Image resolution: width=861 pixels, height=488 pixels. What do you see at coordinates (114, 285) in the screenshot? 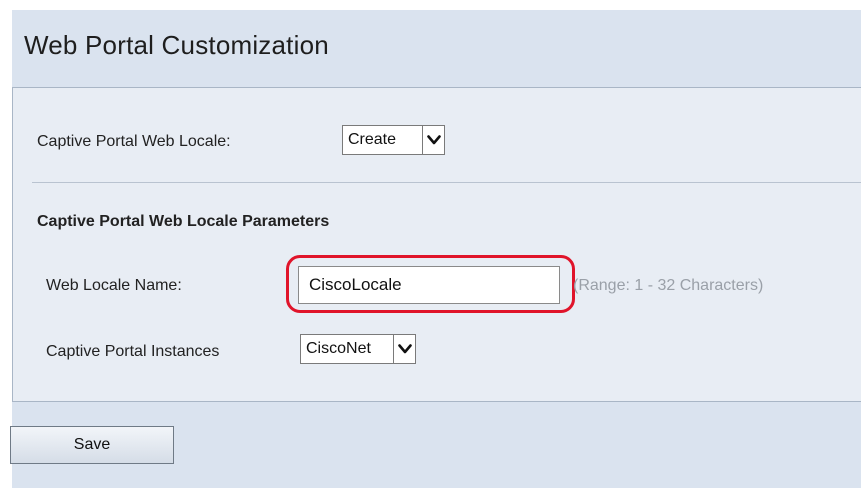
I see `web-locale-name-label: Web Locale Name:` at bounding box center [114, 285].